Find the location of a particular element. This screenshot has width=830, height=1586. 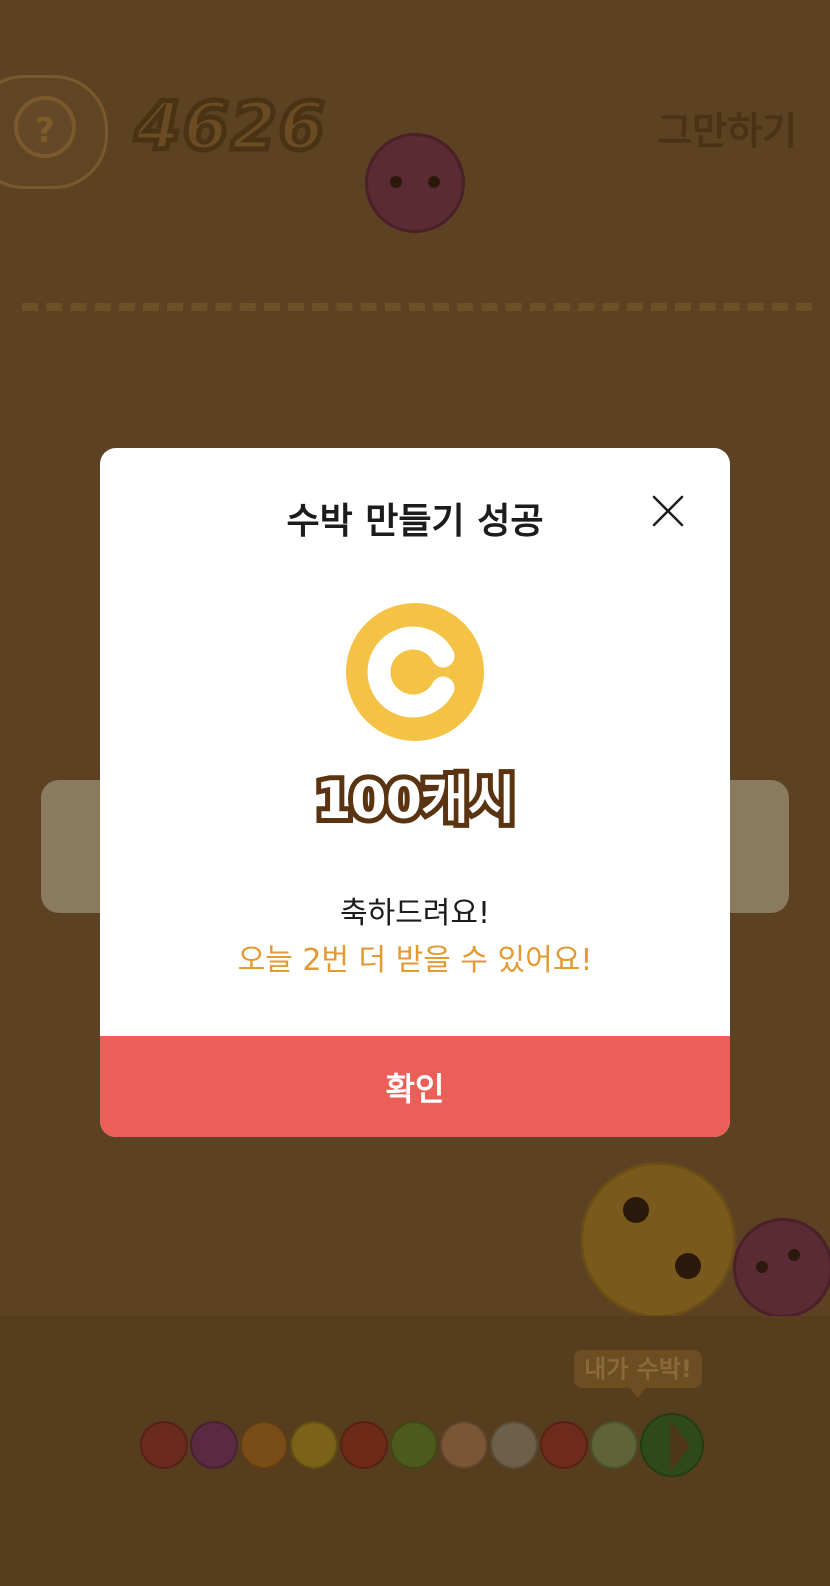

limit-line is located at coordinates (417, 307).